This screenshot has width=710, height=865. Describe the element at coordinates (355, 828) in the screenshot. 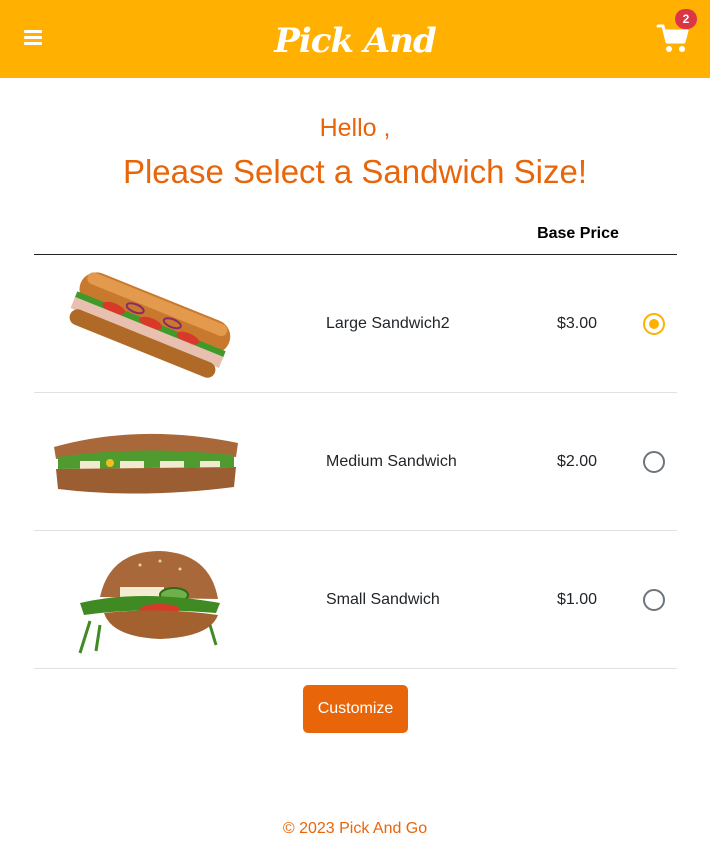

I see `footer-copyright: © 2023 Pick And Go` at that location.